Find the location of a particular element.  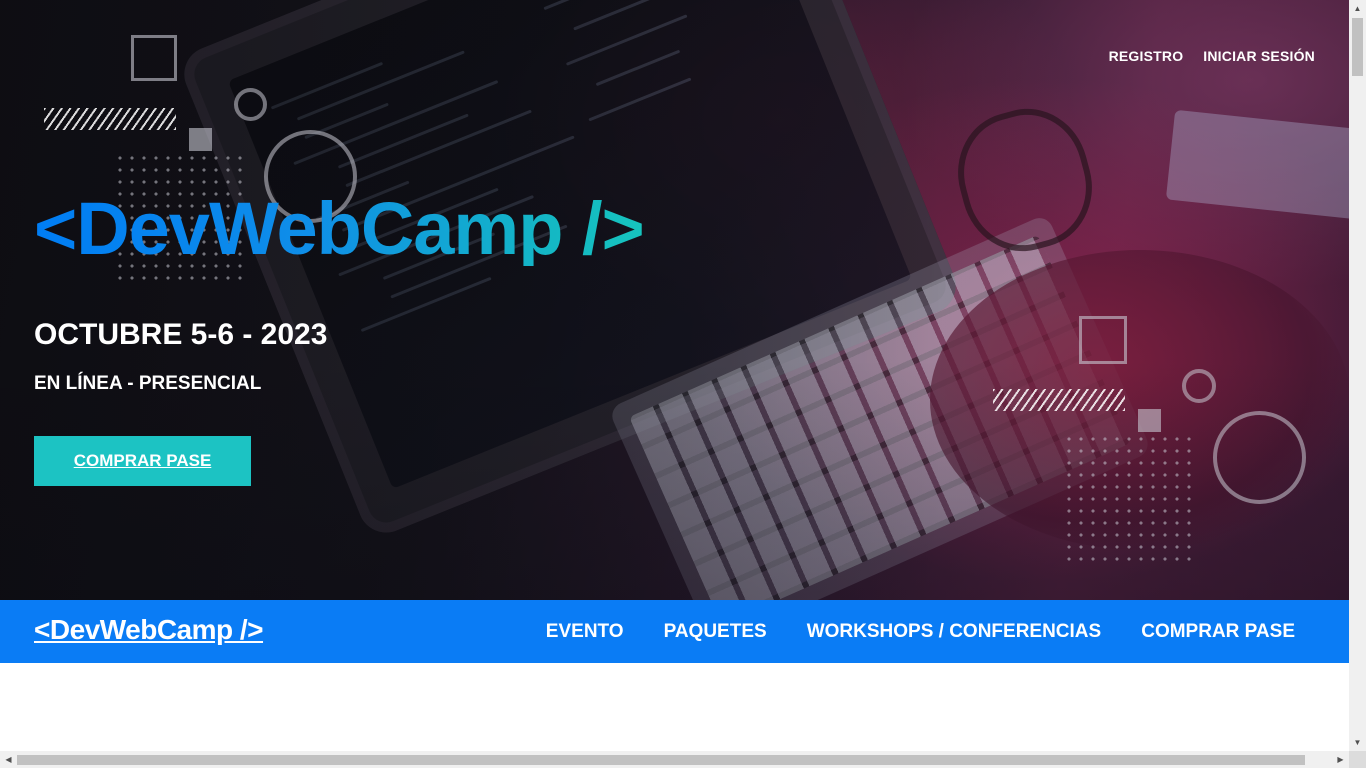

scroll-down-icon: ▼ is located at coordinates (1357, 742).